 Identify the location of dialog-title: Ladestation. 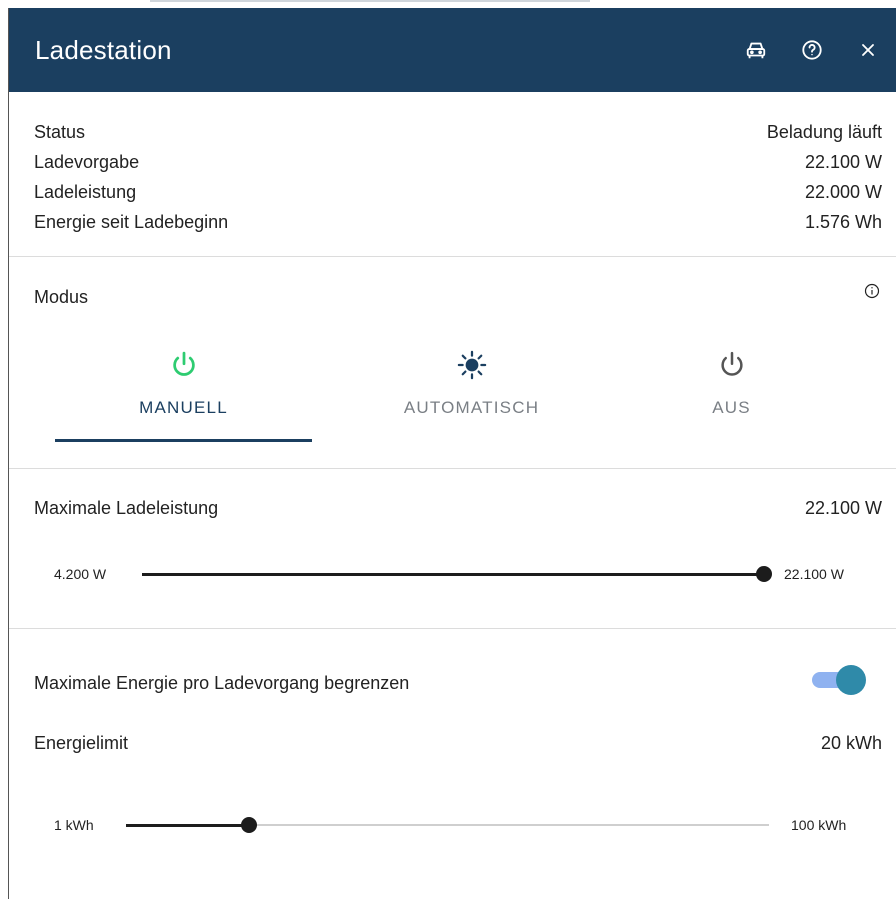
(103, 49).